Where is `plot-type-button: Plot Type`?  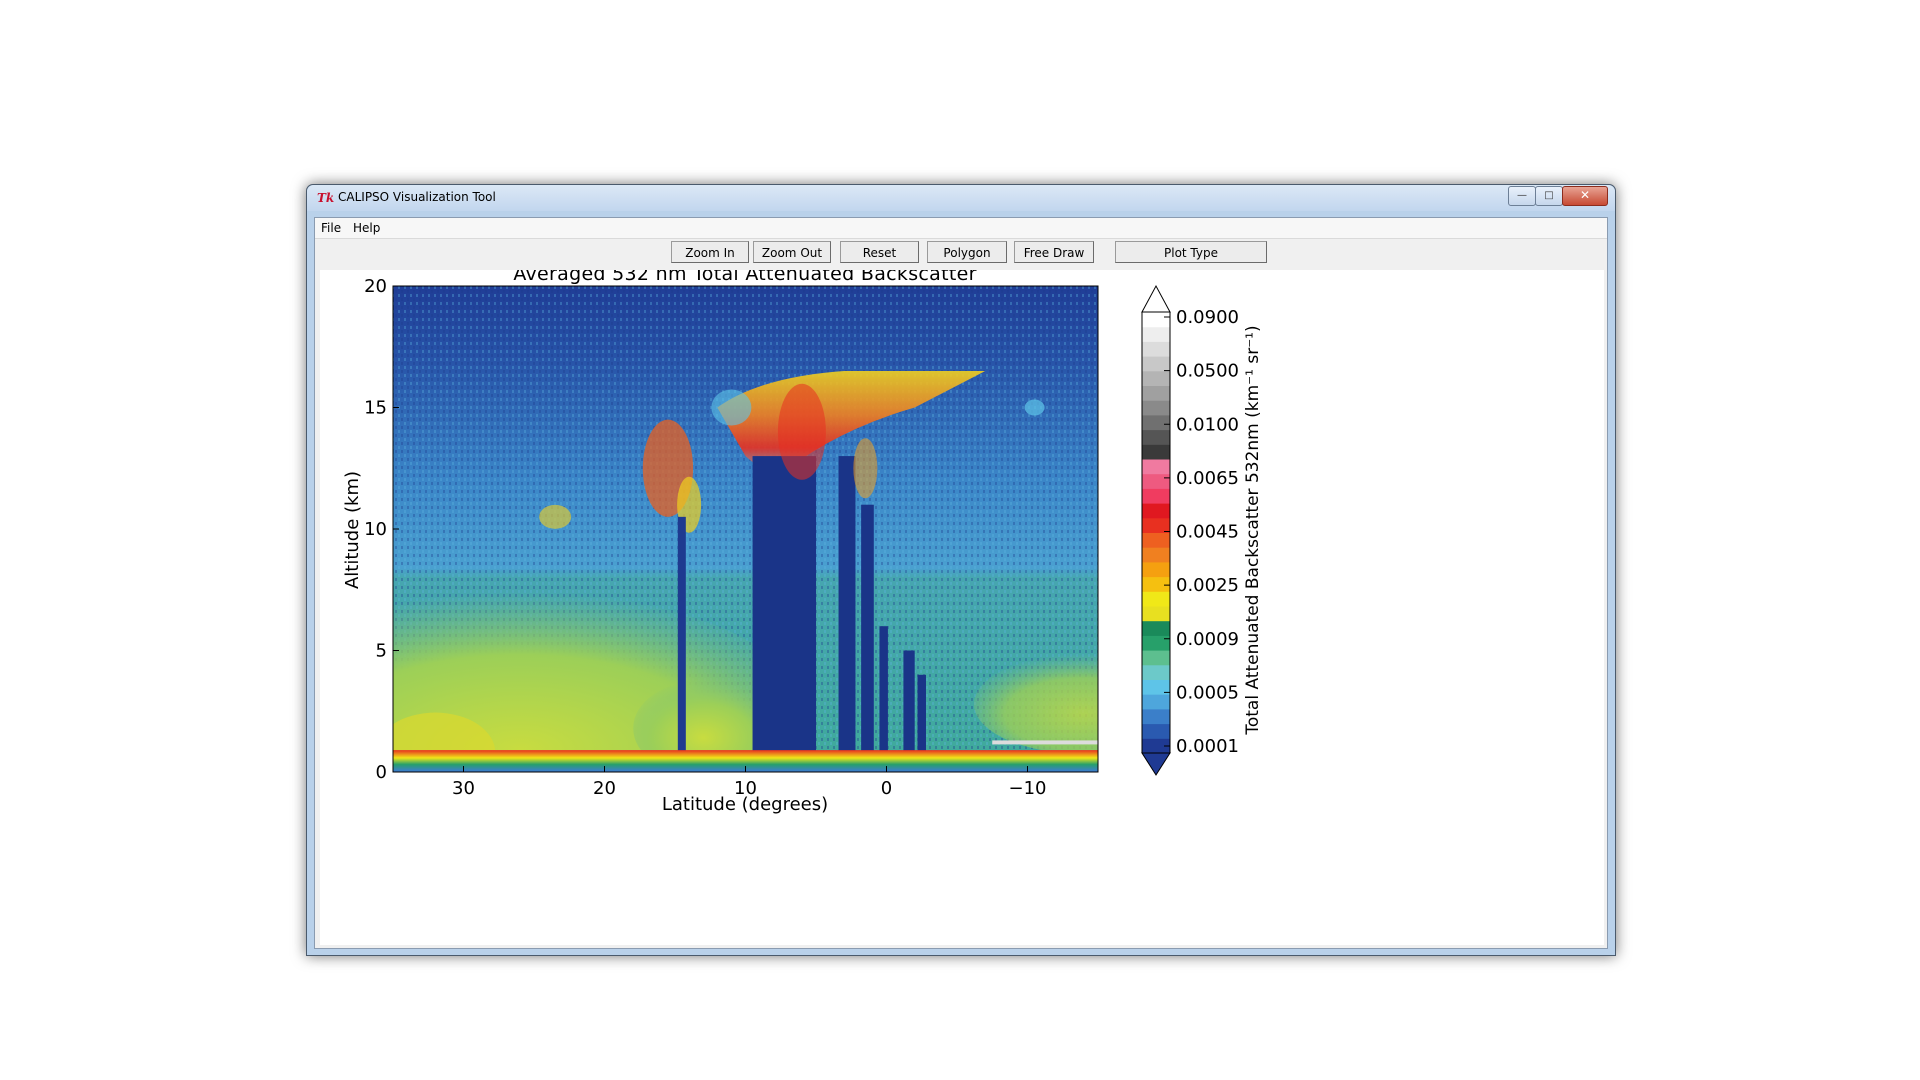 plot-type-button: Plot Type is located at coordinates (1191, 252).